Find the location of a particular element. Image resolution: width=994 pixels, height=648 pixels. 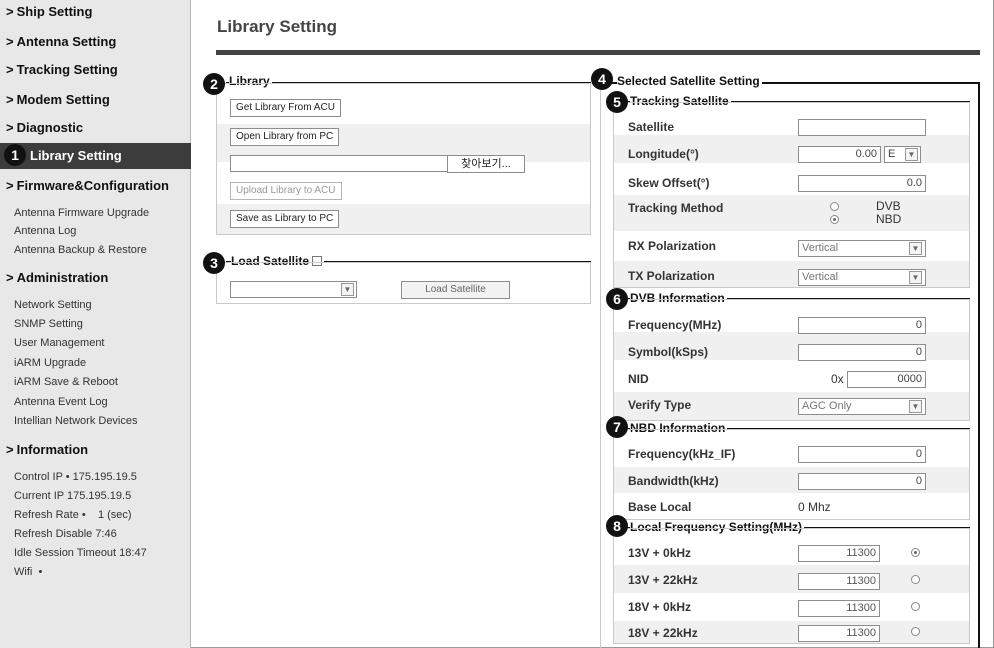

tracking-method-nbd-label: NBD is located at coordinates (889, 219).